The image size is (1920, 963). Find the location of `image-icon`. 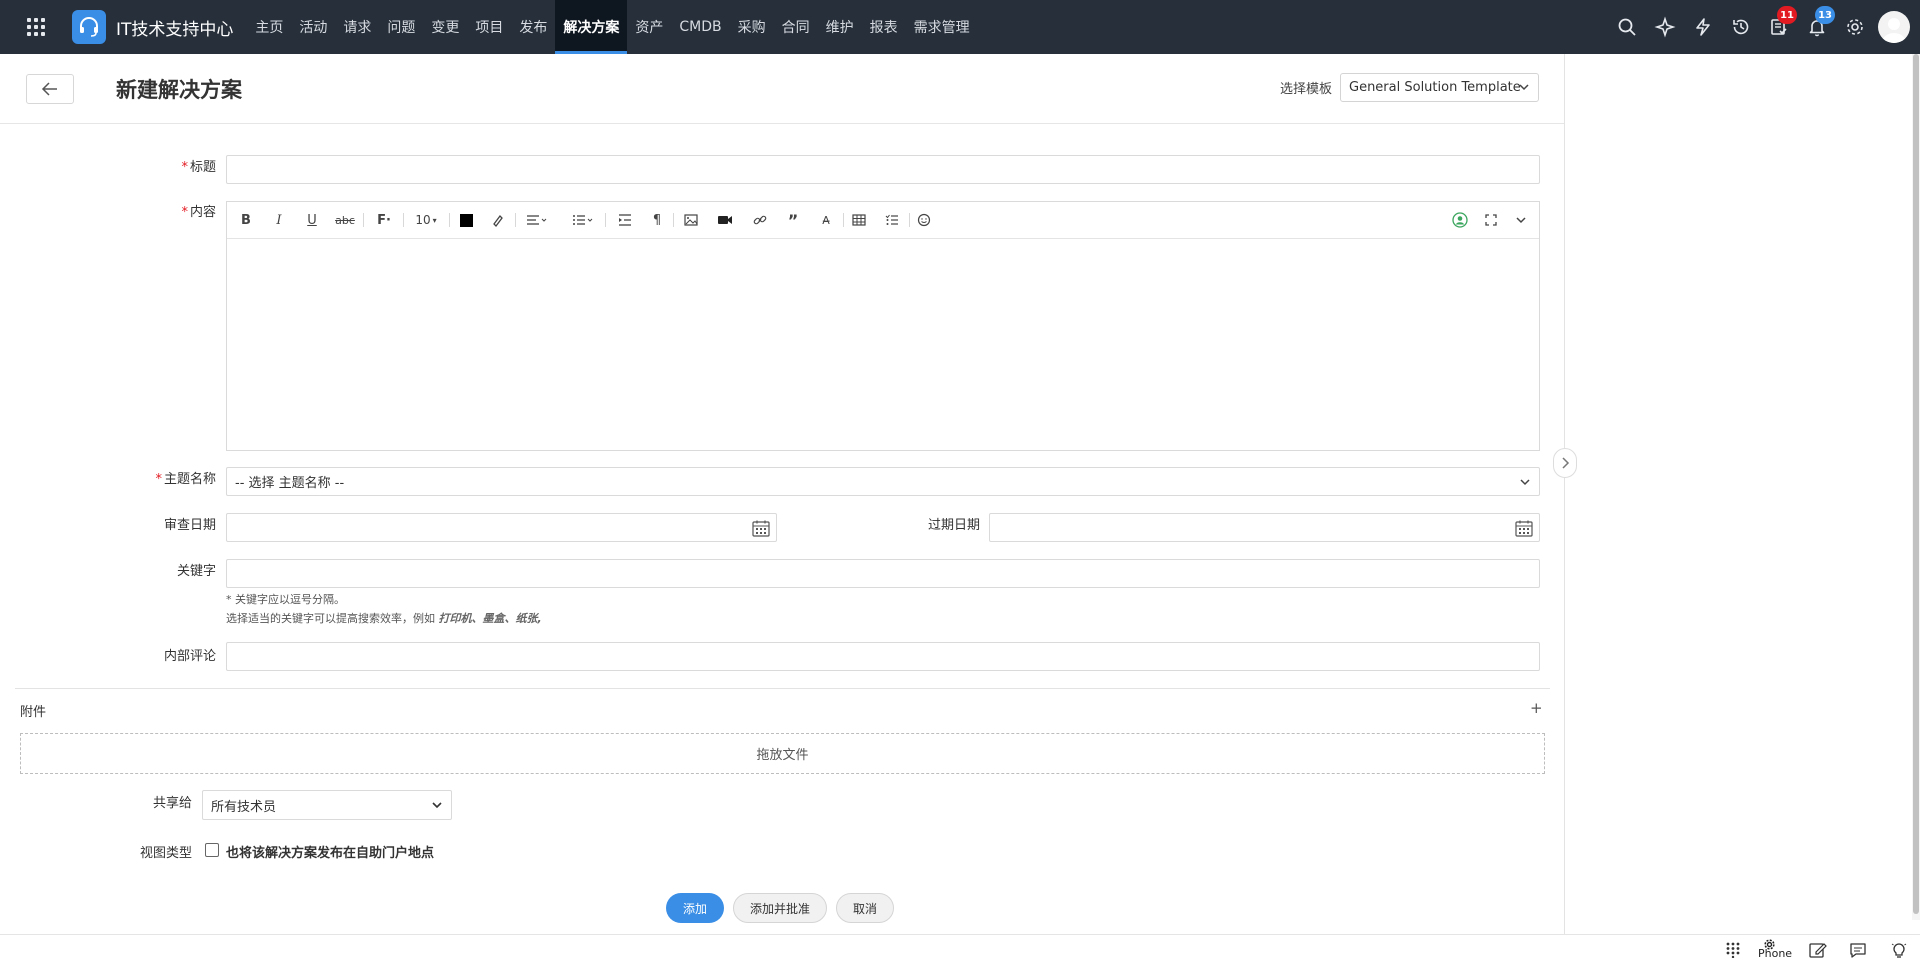

image-icon is located at coordinates (691, 220).